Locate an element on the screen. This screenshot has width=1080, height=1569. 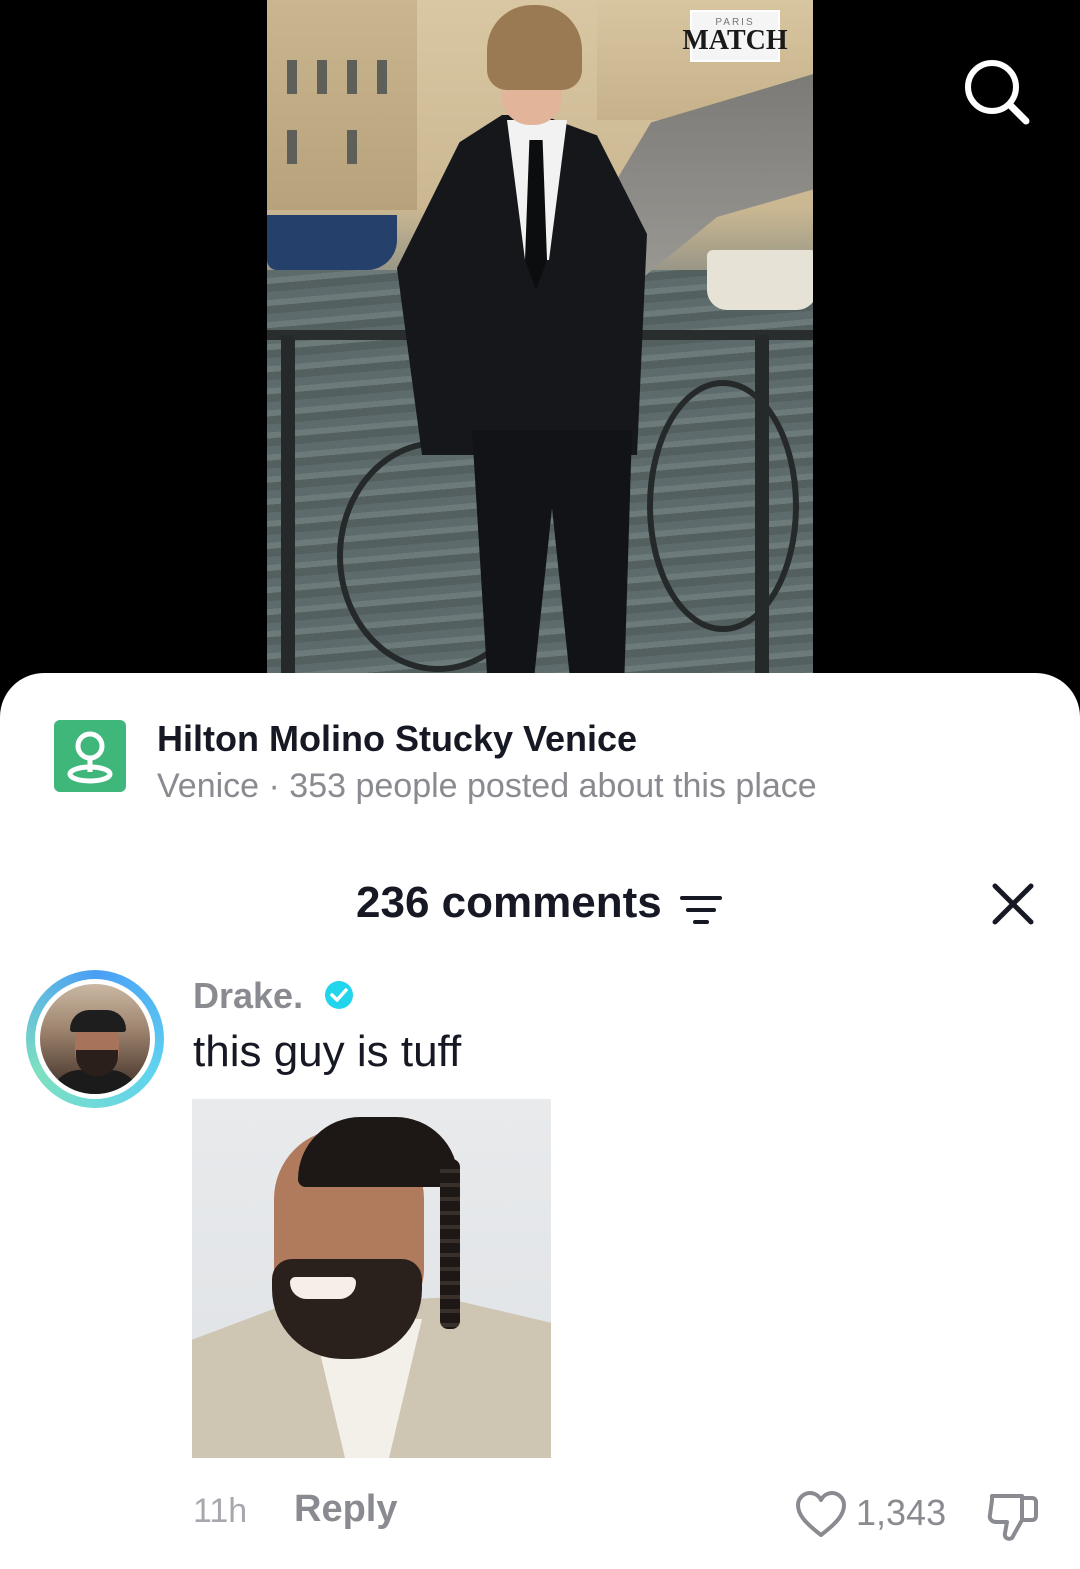
like-button is located at coordinates (821, 1515).